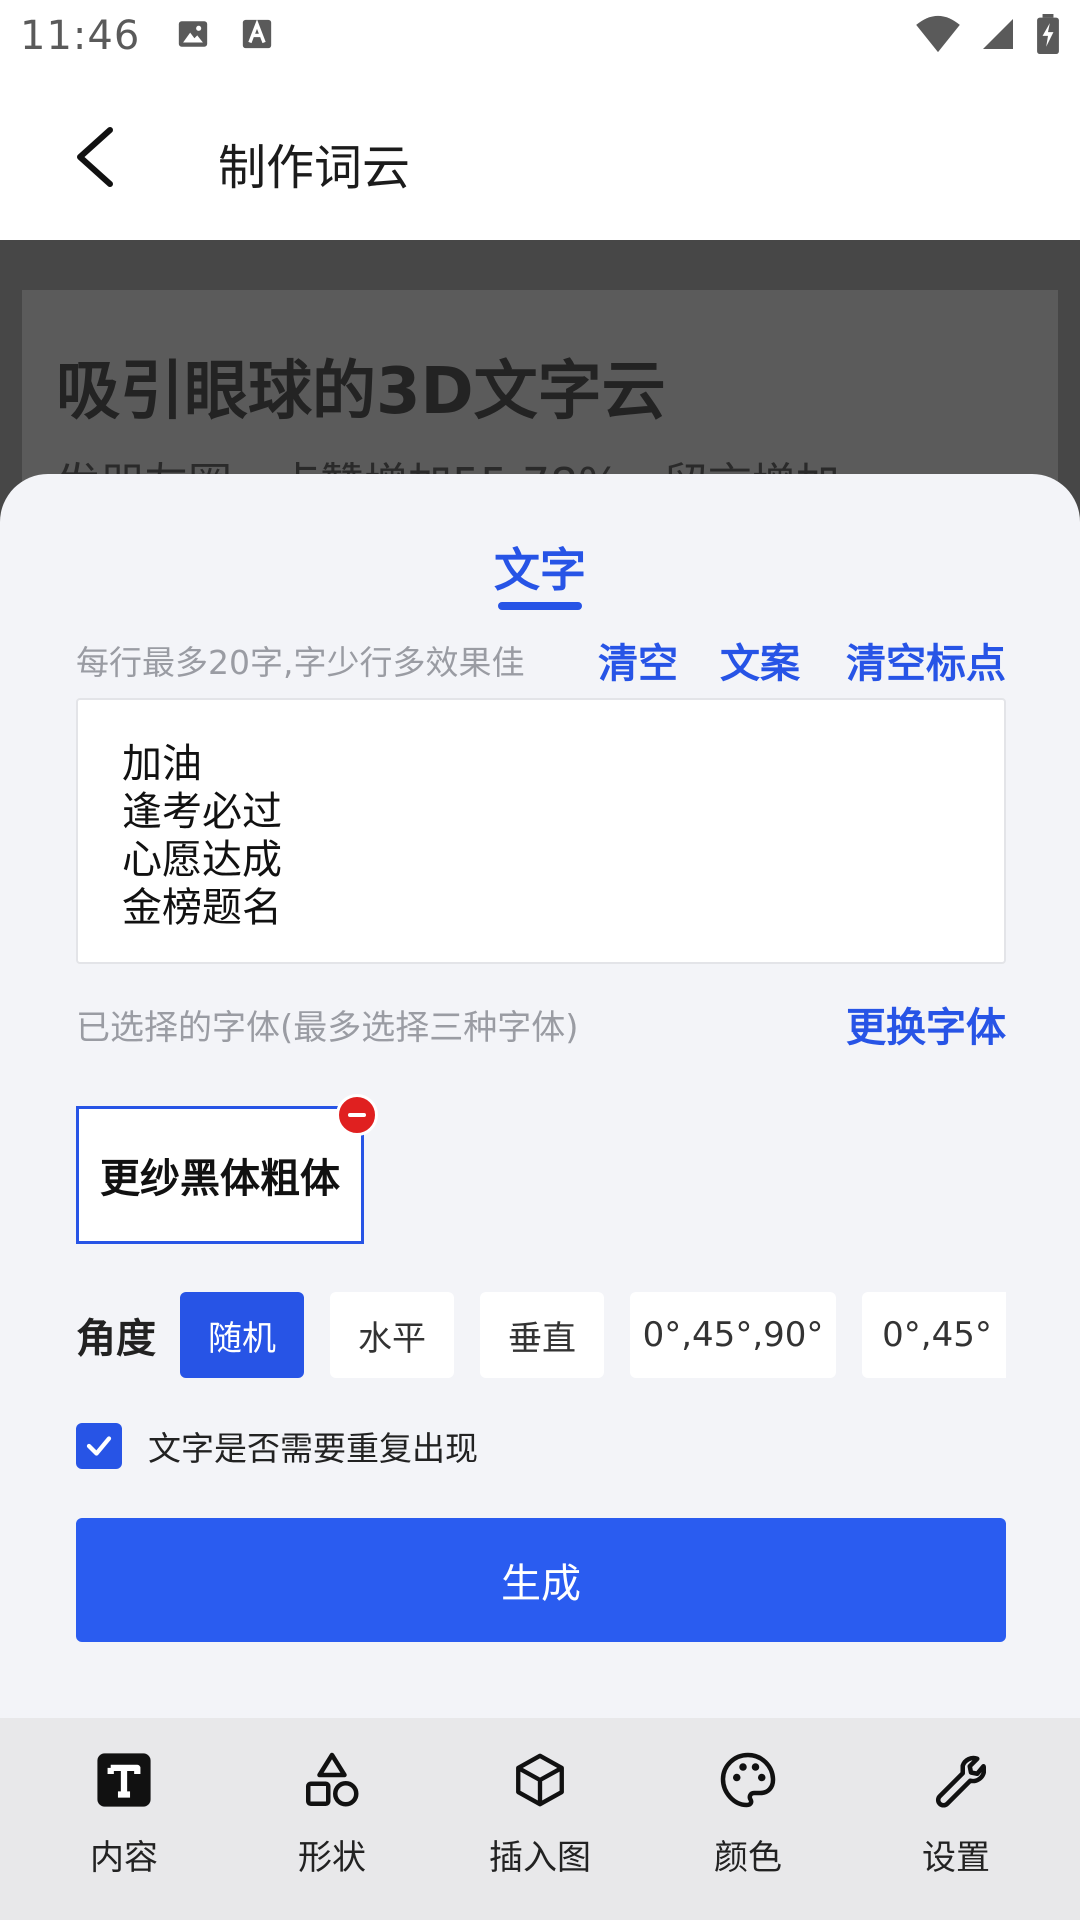  I want to click on clear-button: 清空, so click(638, 660).